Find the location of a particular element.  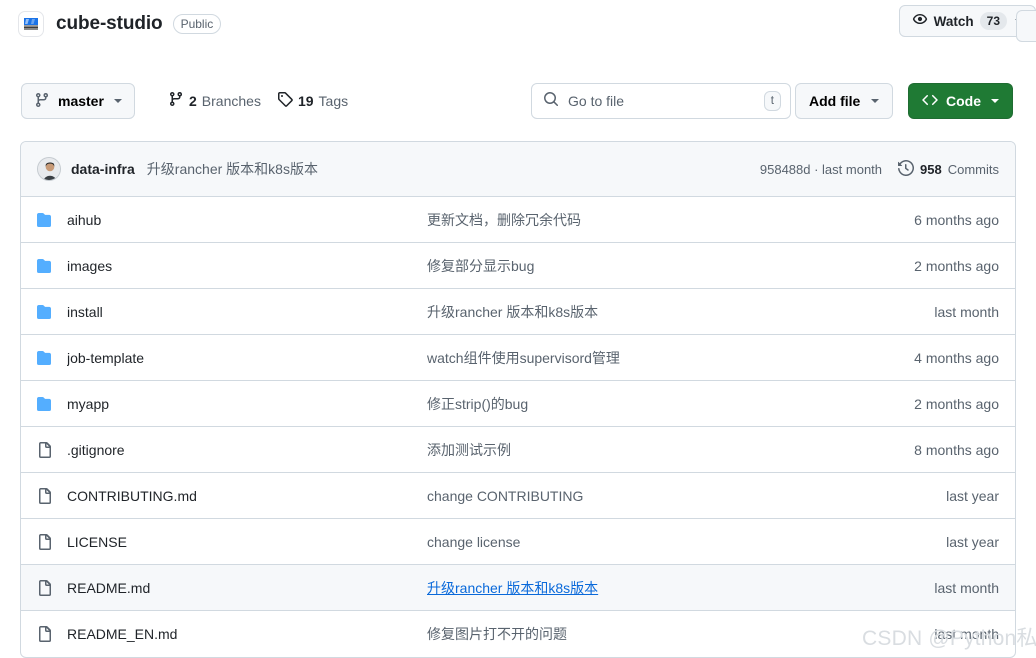

file-name: job-template is located at coordinates (247, 358).